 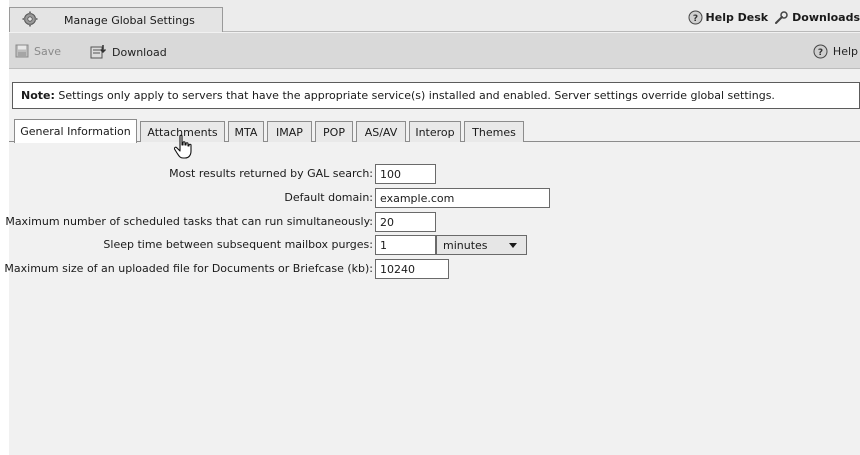 I want to click on max-upload-input, so click(x=412, y=269).